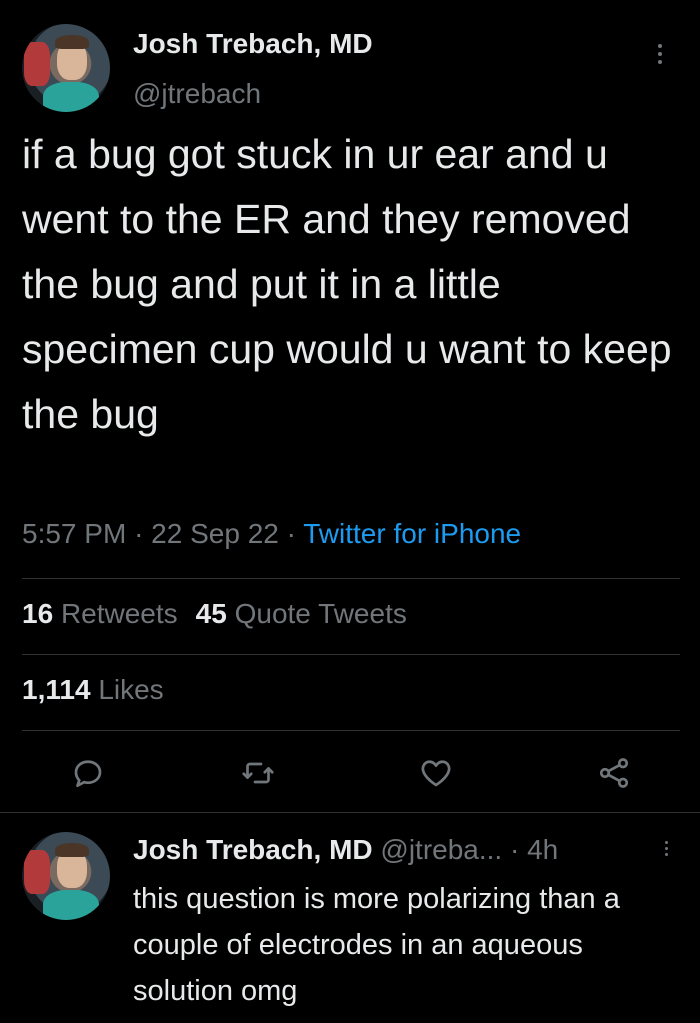 This screenshot has height=1023, width=700. I want to click on reply-header: Josh Trebach, MD @jtreba... · 4h, so click(345, 850).